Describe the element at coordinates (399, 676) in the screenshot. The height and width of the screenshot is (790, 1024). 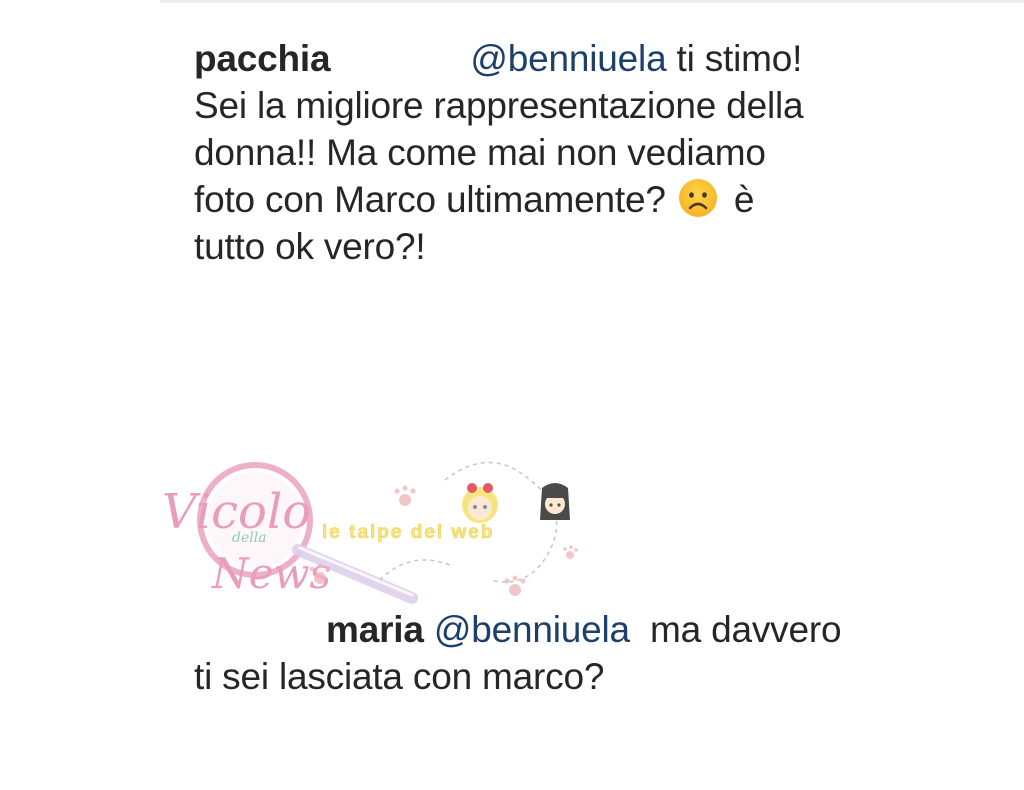
I see `comment-line-2: ti sei lasciata con marco?` at that location.